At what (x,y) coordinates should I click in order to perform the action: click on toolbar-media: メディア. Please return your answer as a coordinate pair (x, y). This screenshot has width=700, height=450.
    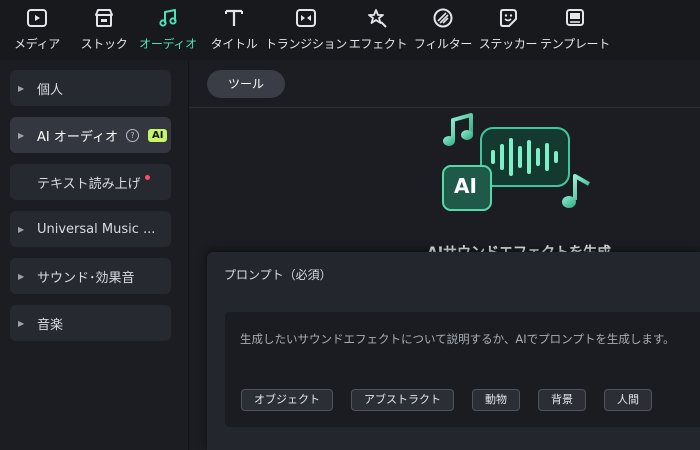
    Looking at the image, I should click on (37, 27).